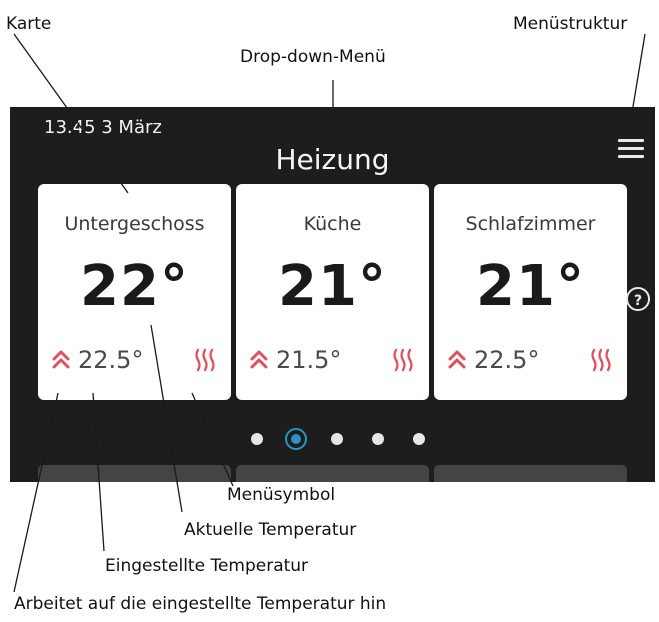 The image size is (659, 622). Describe the element at coordinates (212, 439) in the screenshot. I see `leader-menusymbol` at that location.